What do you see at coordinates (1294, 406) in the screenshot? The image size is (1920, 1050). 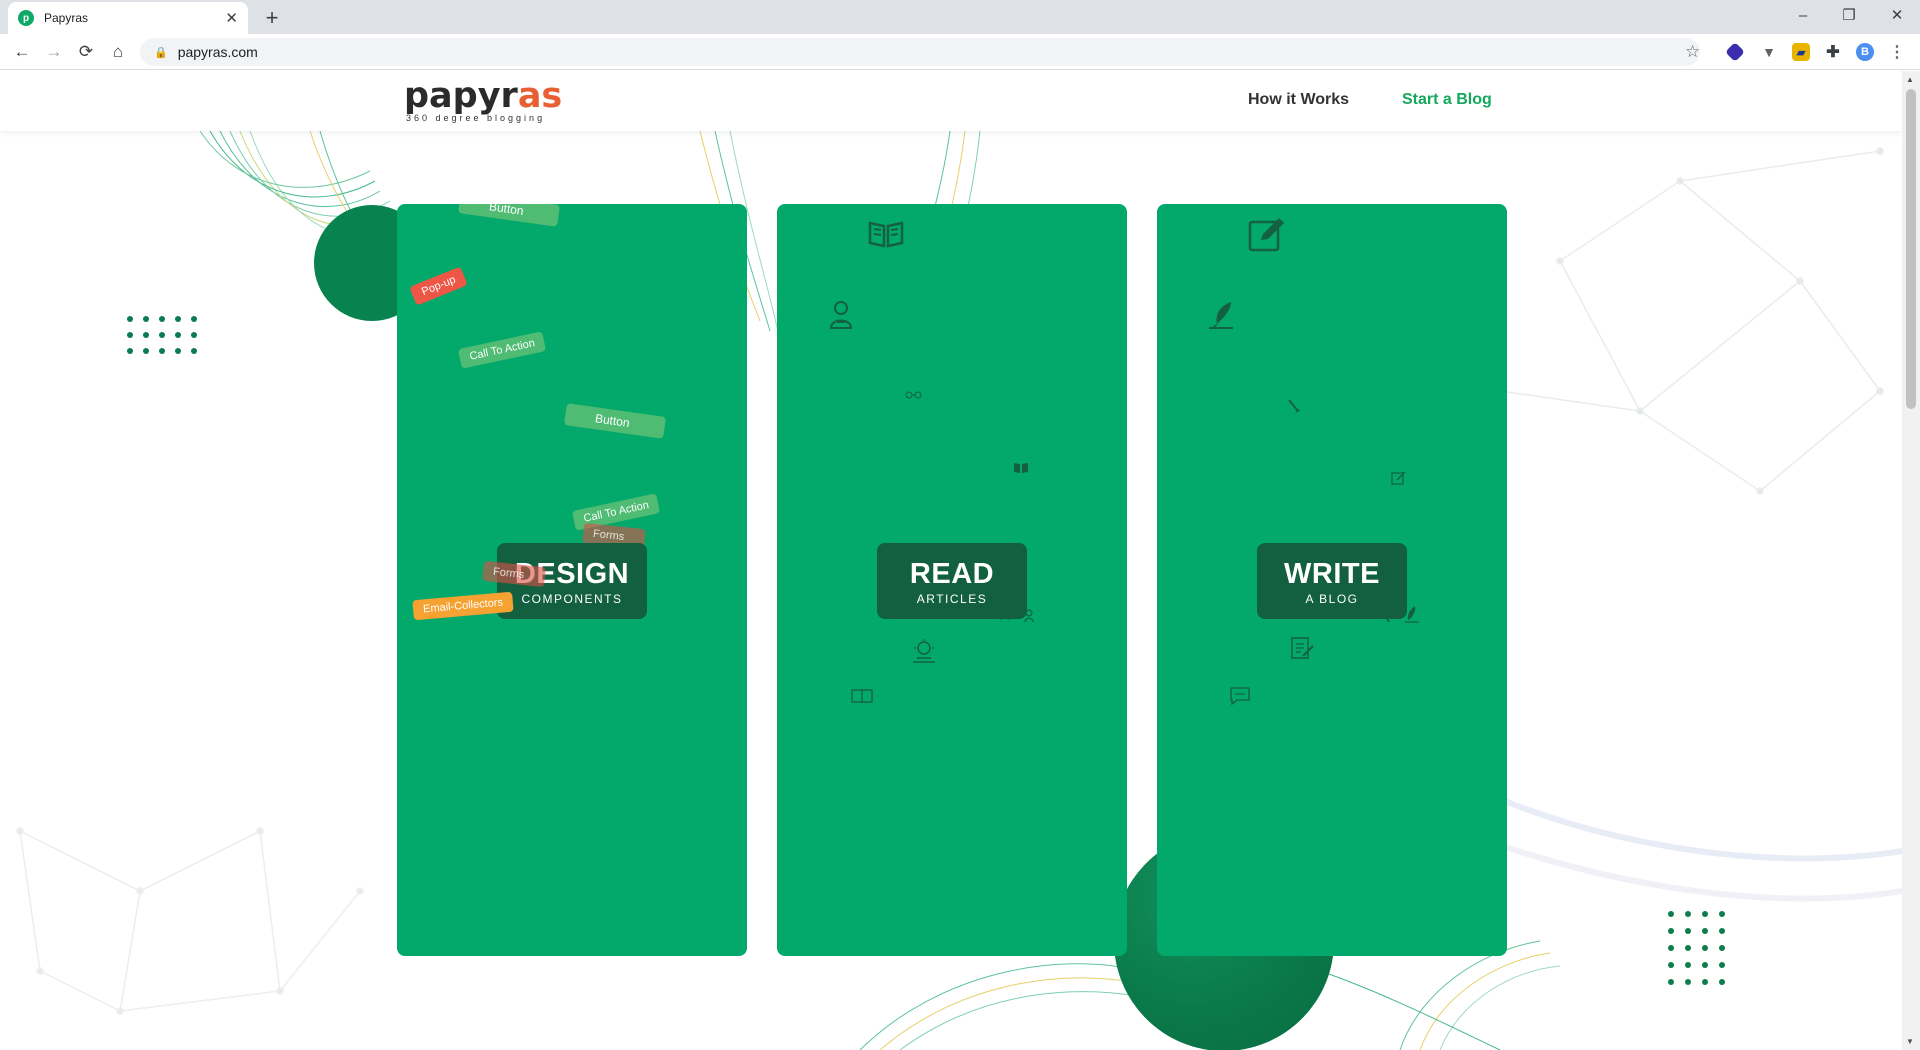 I see `pen-icon` at bounding box center [1294, 406].